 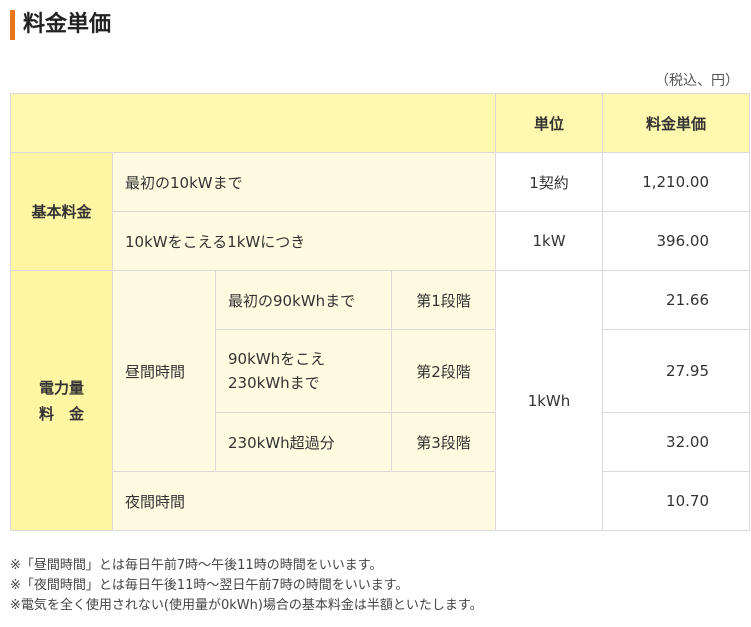 What do you see at coordinates (60, 25) in the screenshot?
I see `page-title: 料金単価` at bounding box center [60, 25].